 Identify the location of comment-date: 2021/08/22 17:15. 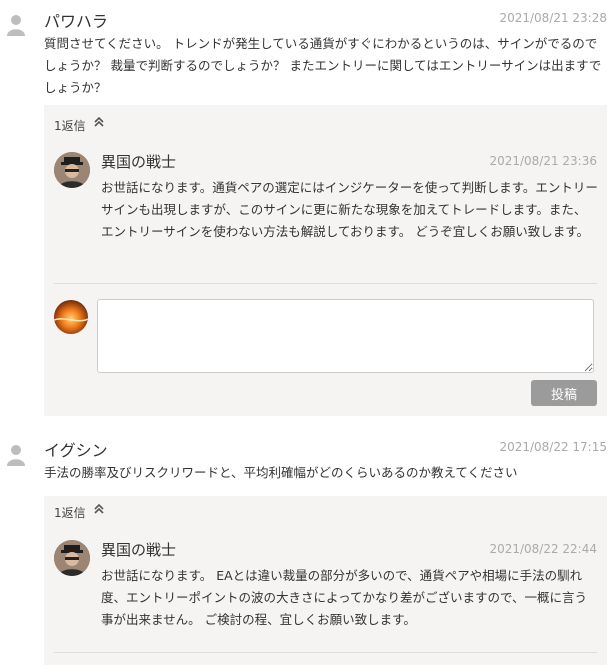
(553, 447).